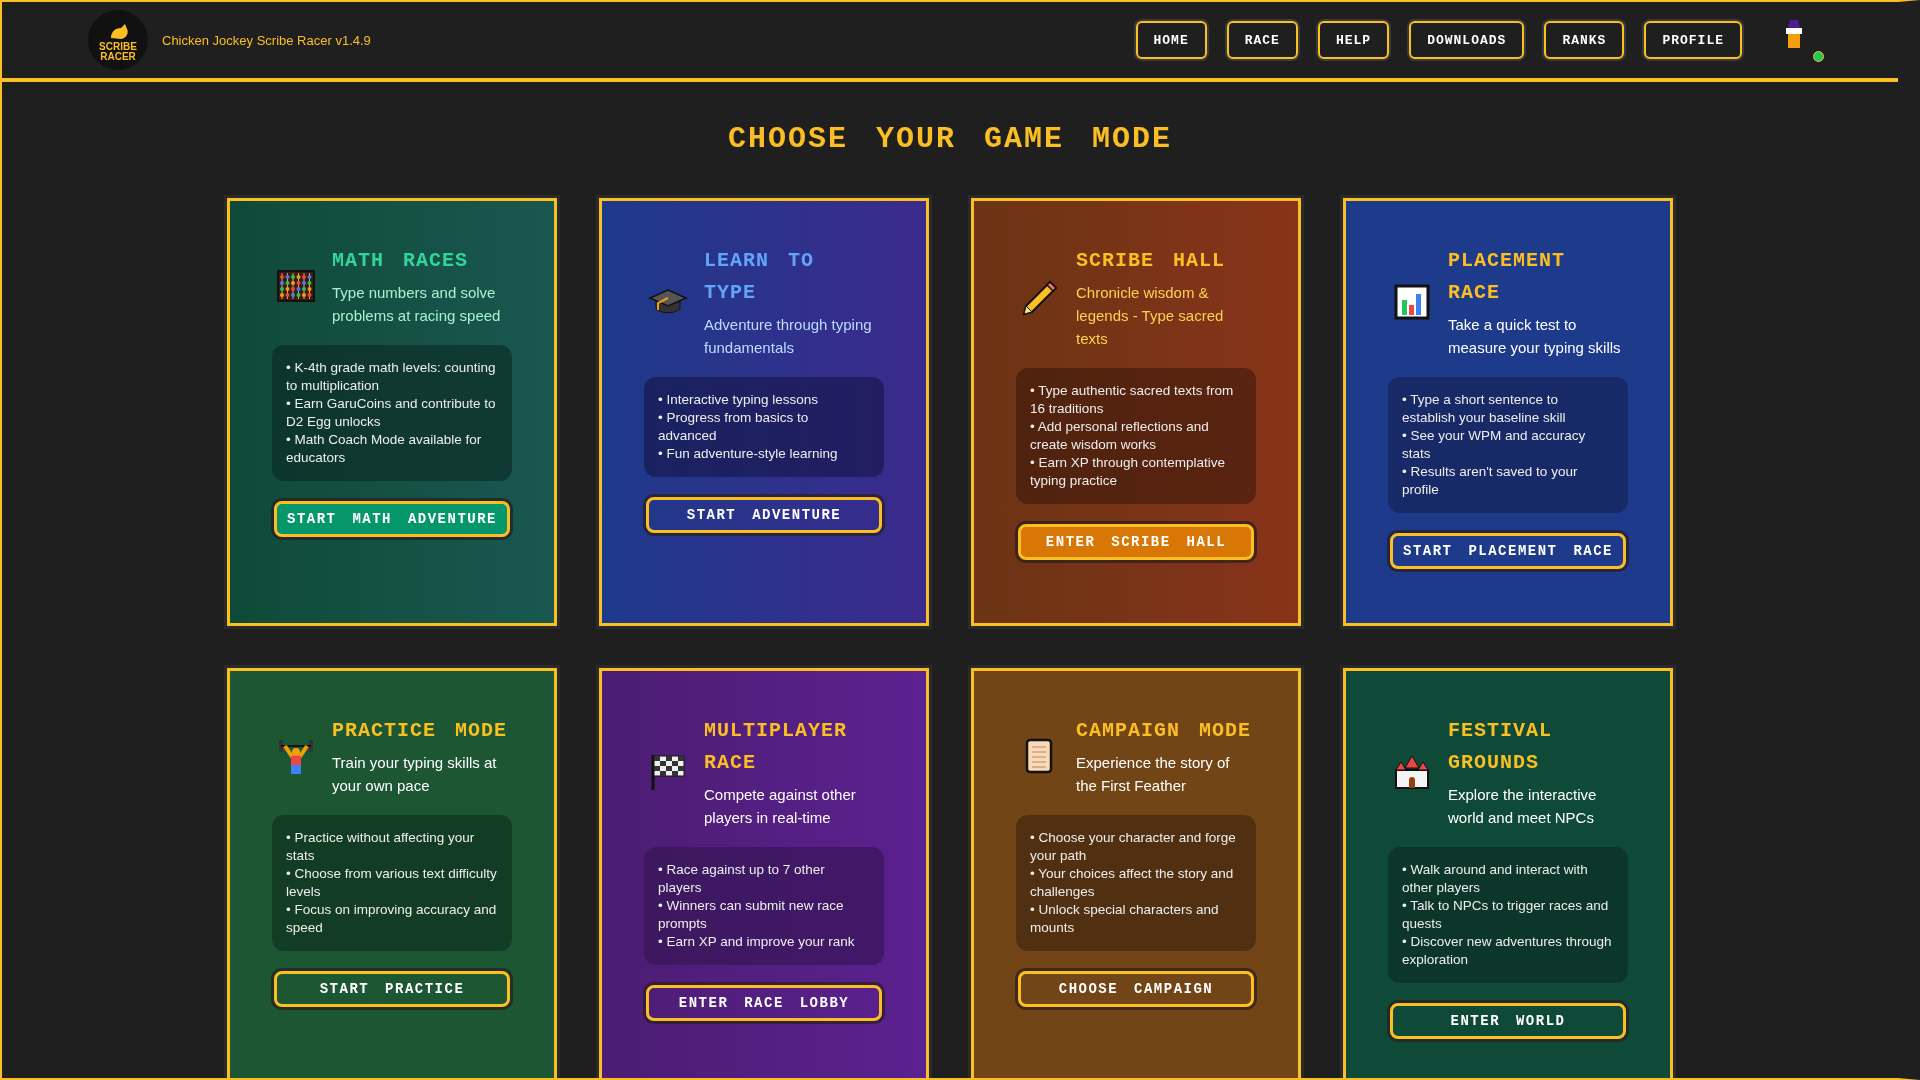 This screenshot has width=1920, height=1080. I want to click on mode-description: Chronicle wisdom & legends - Type sacred texts, so click(1150, 316).